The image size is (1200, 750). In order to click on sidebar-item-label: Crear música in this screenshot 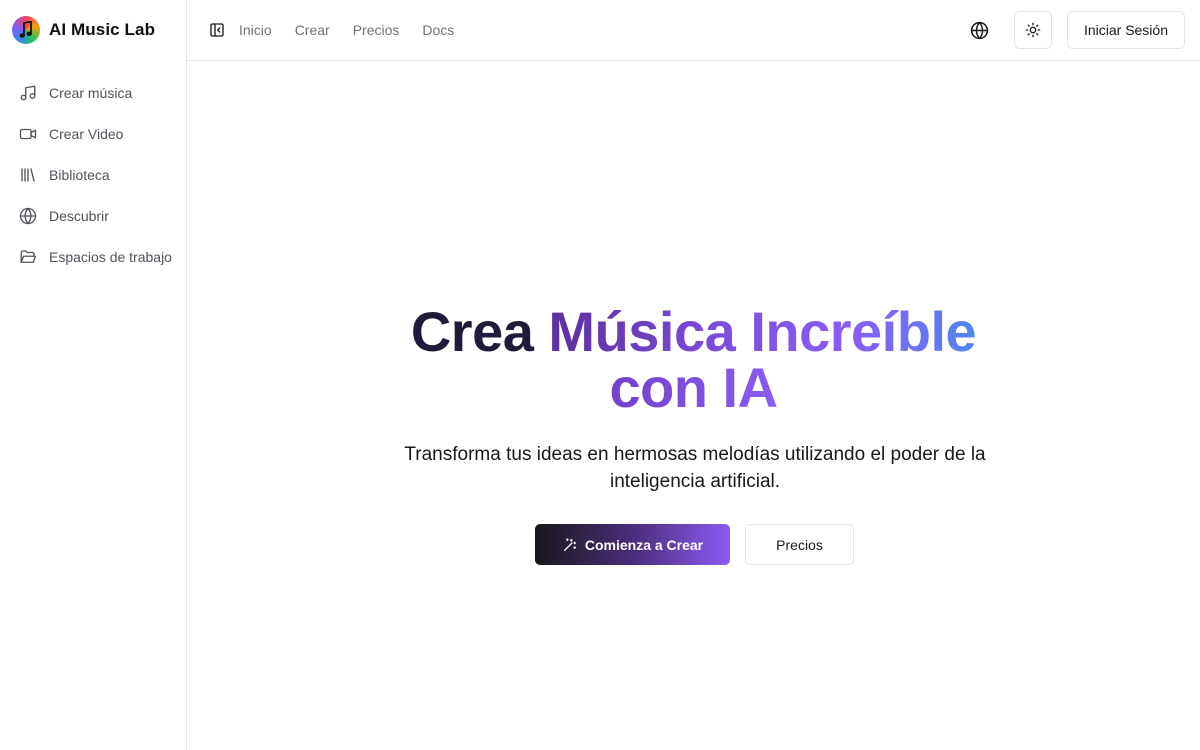, I will do `click(91, 92)`.